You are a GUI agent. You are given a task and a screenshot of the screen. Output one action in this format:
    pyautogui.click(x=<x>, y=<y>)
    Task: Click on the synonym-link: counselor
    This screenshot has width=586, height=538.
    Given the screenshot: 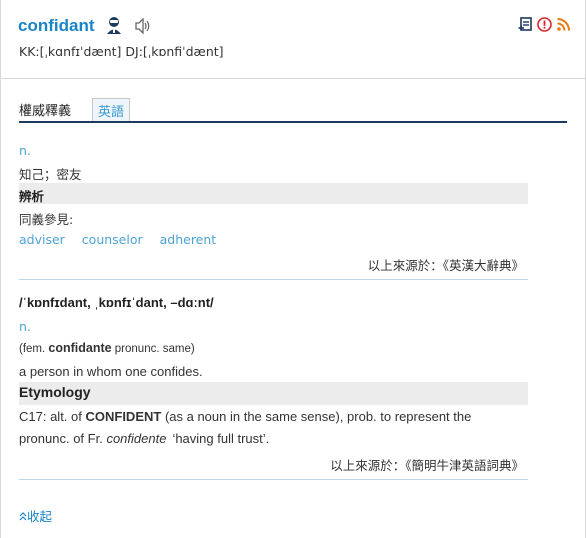 What is the action you would take?
    pyautogui.click(x=112, y=239)
    